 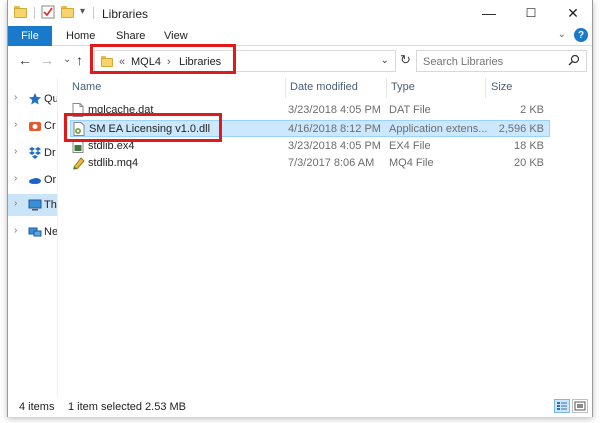 What do you see at coordinates (300, 406) in the screenshot?
I see `status-bar: 4 items 1 item selected 2.53 MB` at bounding box center [300, 406].